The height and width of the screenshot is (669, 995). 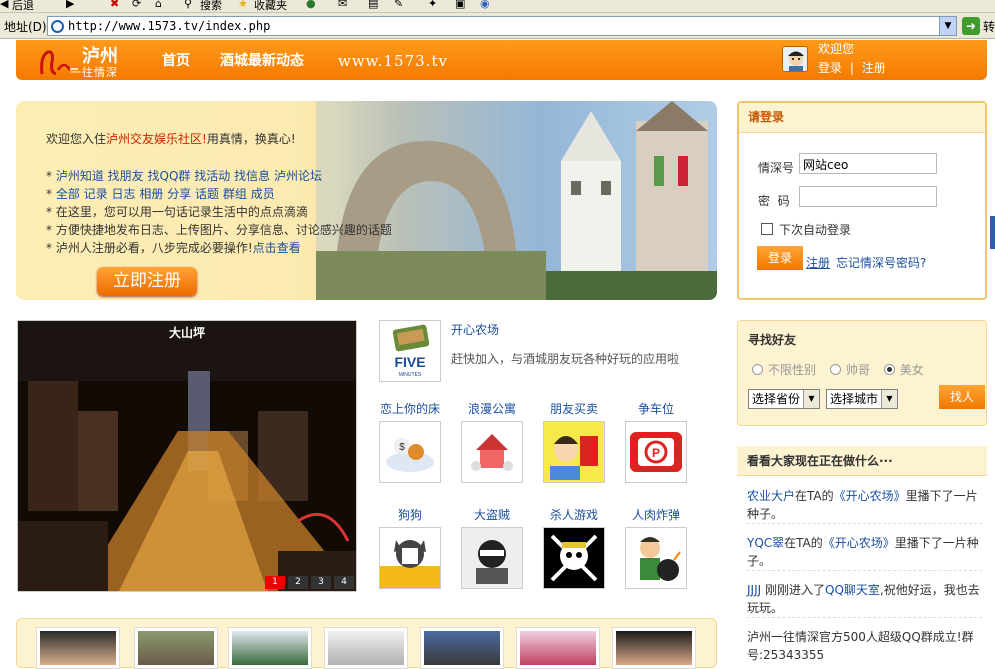 What do you see at coordinates (275, 582) in the screenshot?
I see `slide-page-1: 1` at bounding box center [275, 582].